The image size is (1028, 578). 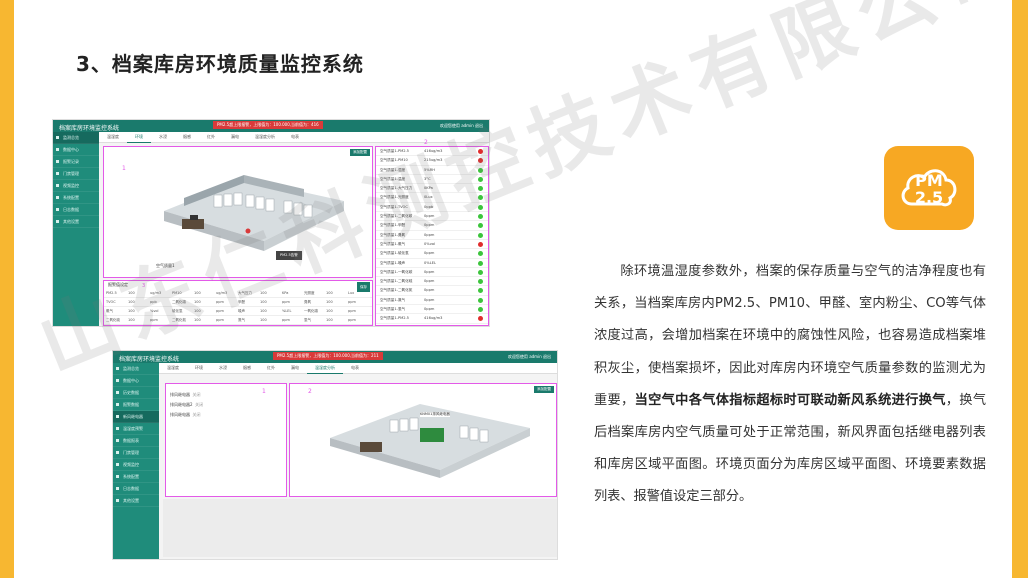 What do you see at coordinates (328, 356) in the screenshot?
I see `alarm-banner: PM2.5超上限报警，上限值为：100.000,当前值为：211` at bounding box center [328, 356].